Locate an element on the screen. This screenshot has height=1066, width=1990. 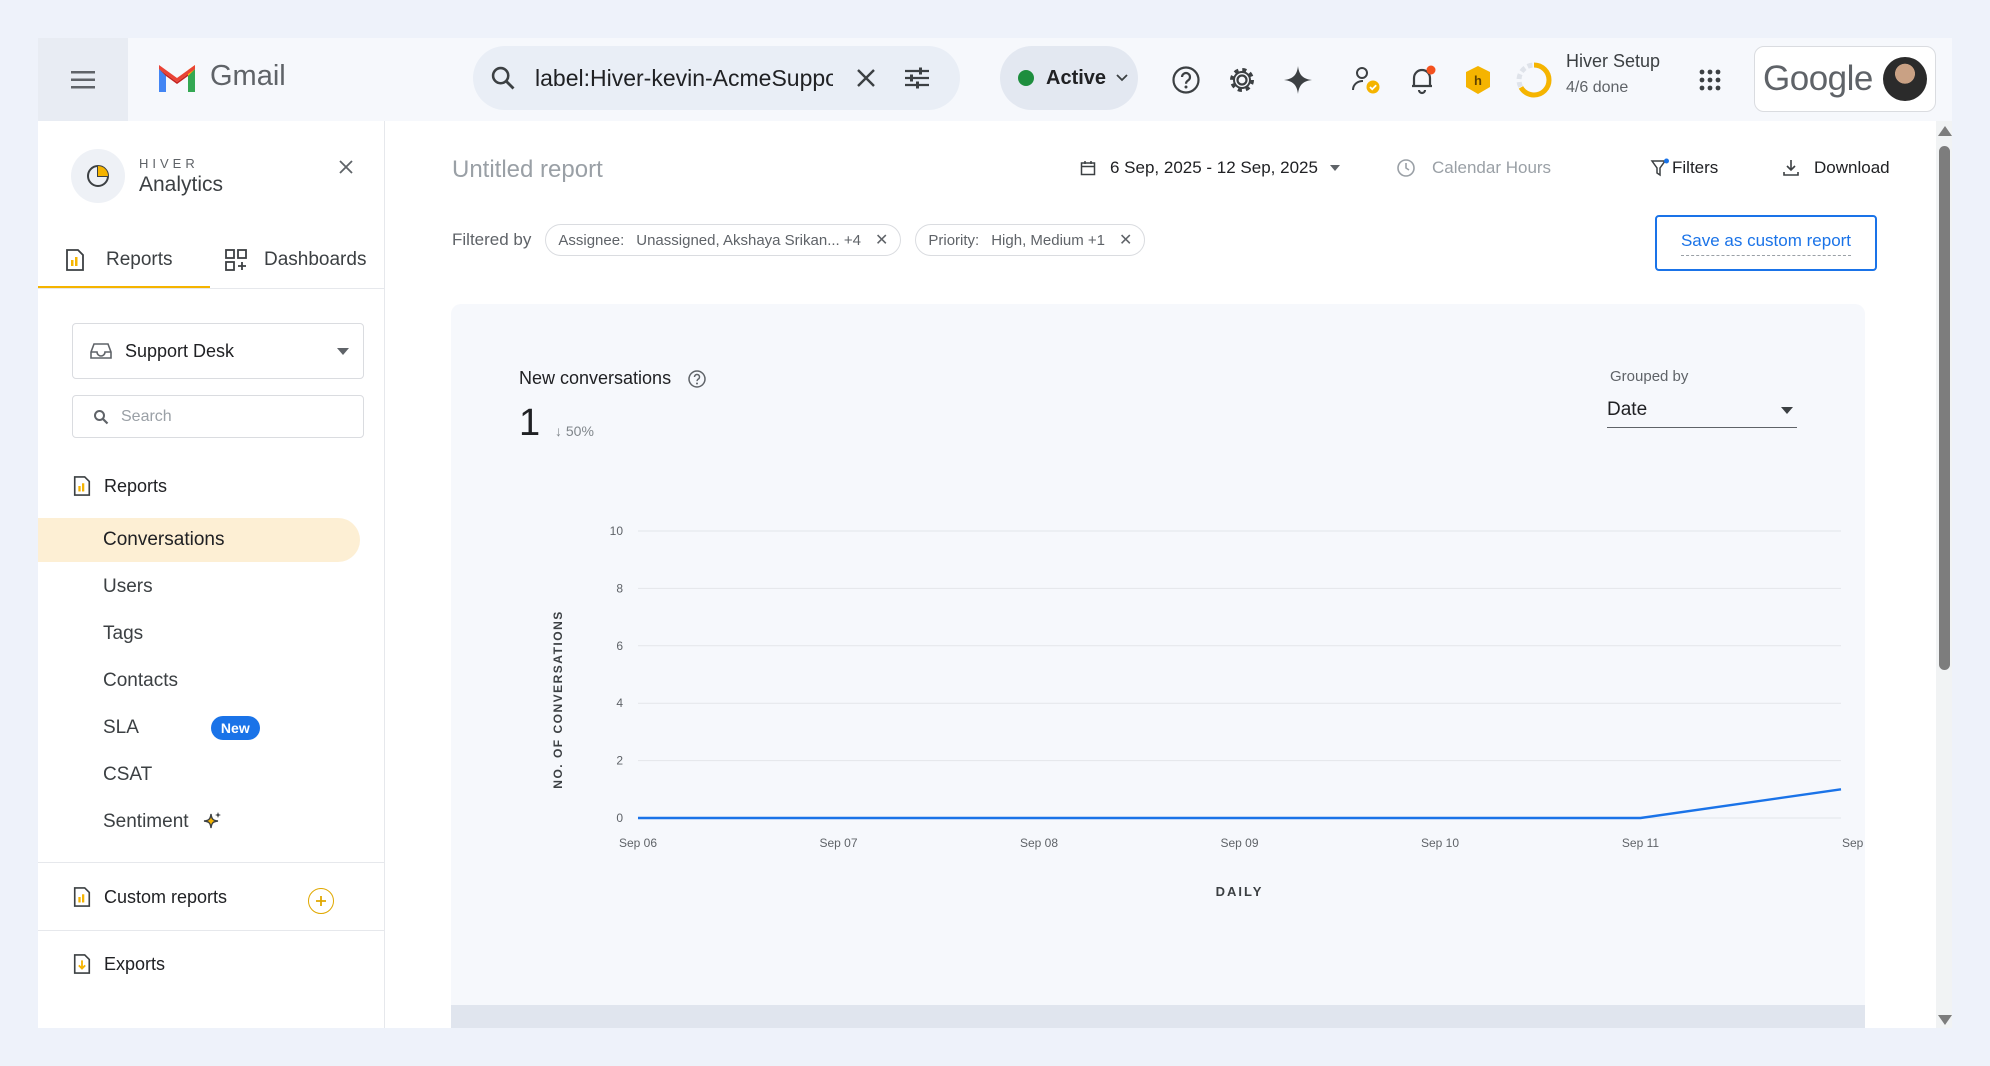
bell-icon is located at coordinates (1424, 80).